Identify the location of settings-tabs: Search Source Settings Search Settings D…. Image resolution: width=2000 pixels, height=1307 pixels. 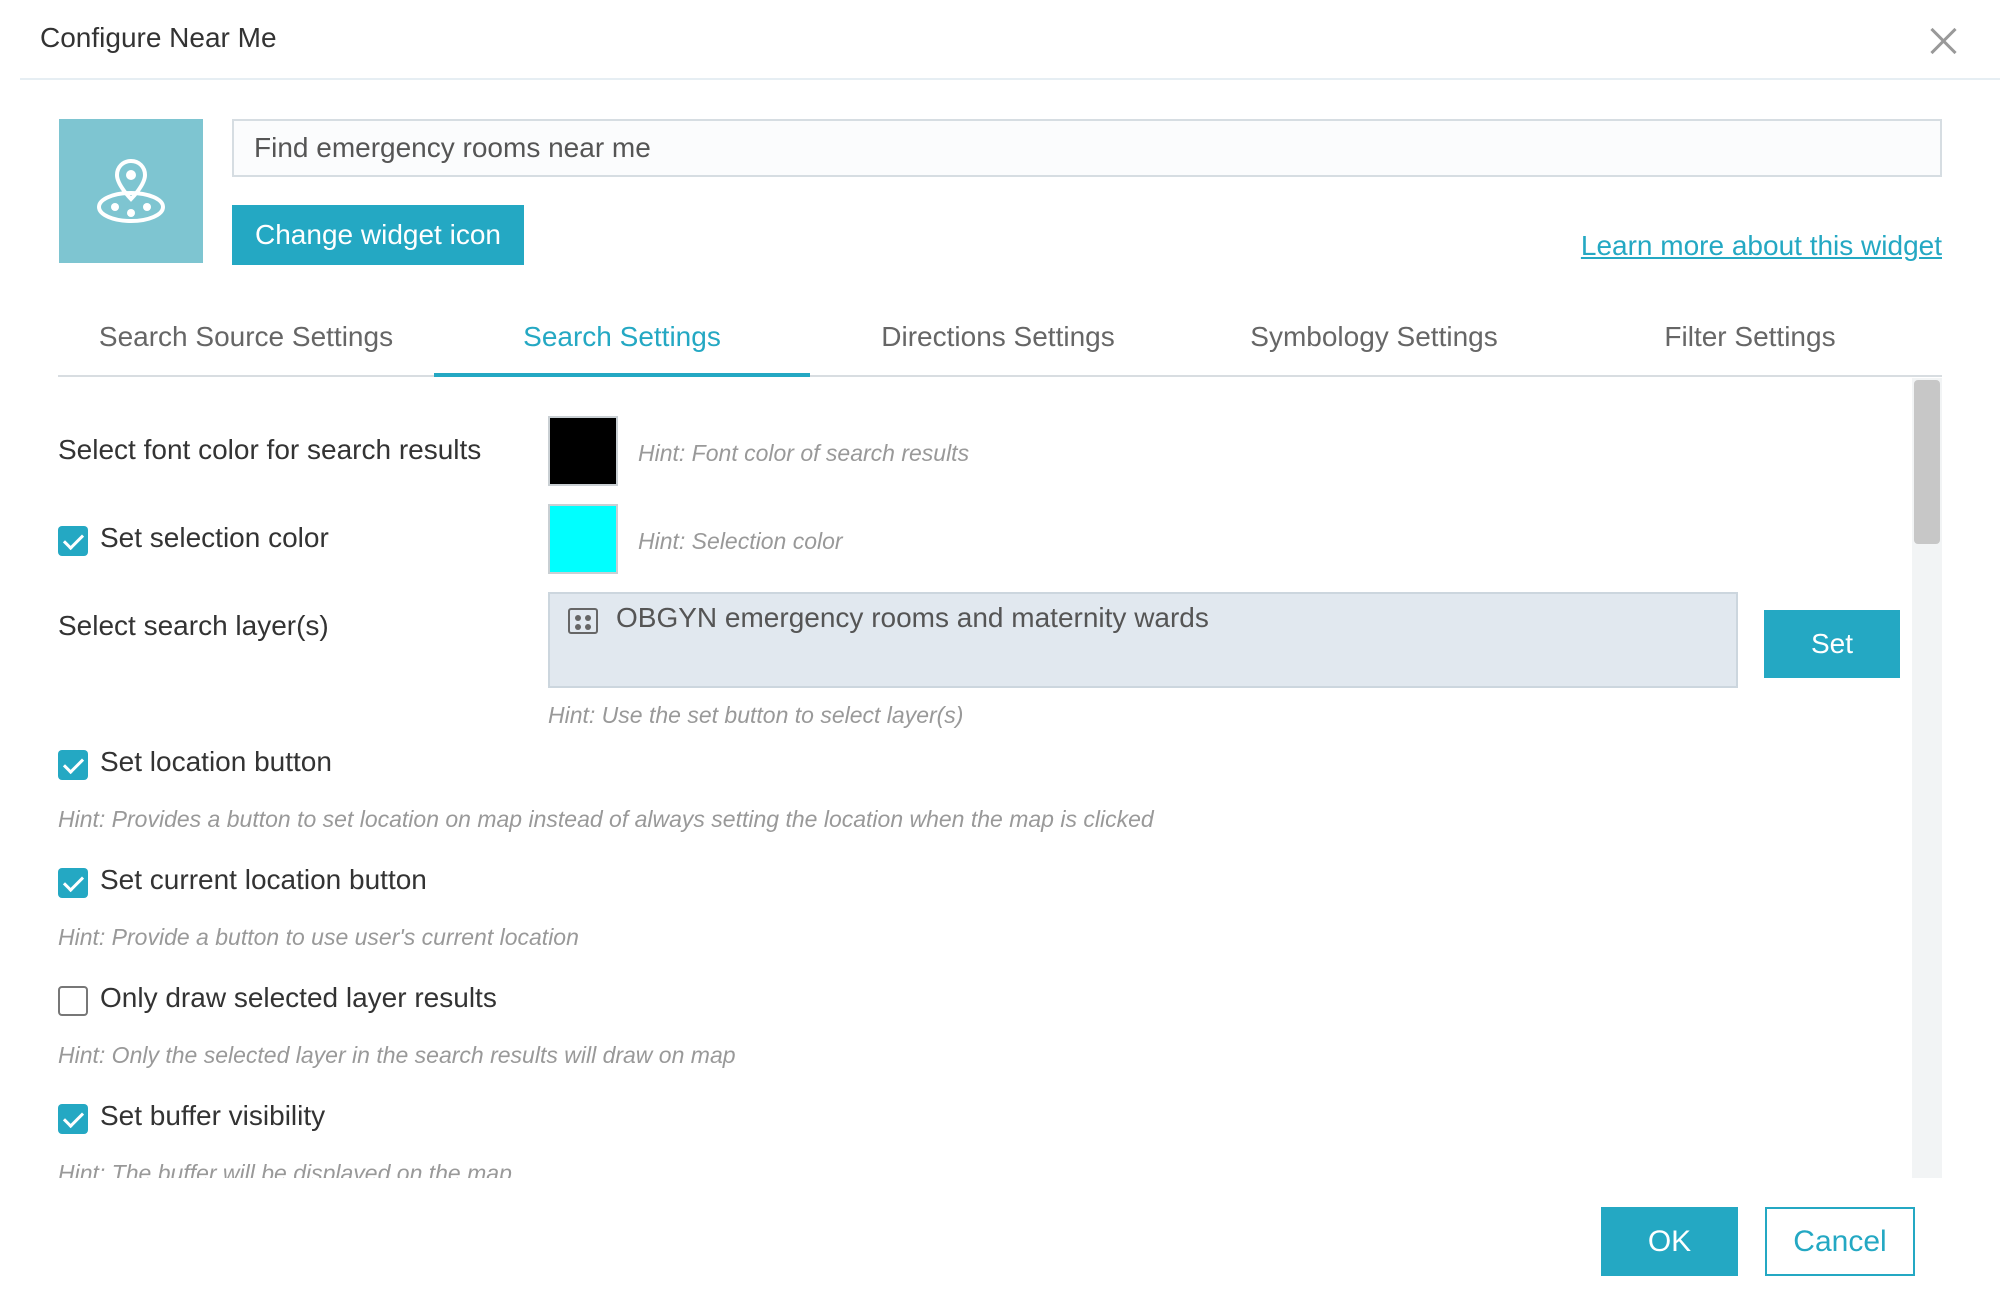
(1000, 341).